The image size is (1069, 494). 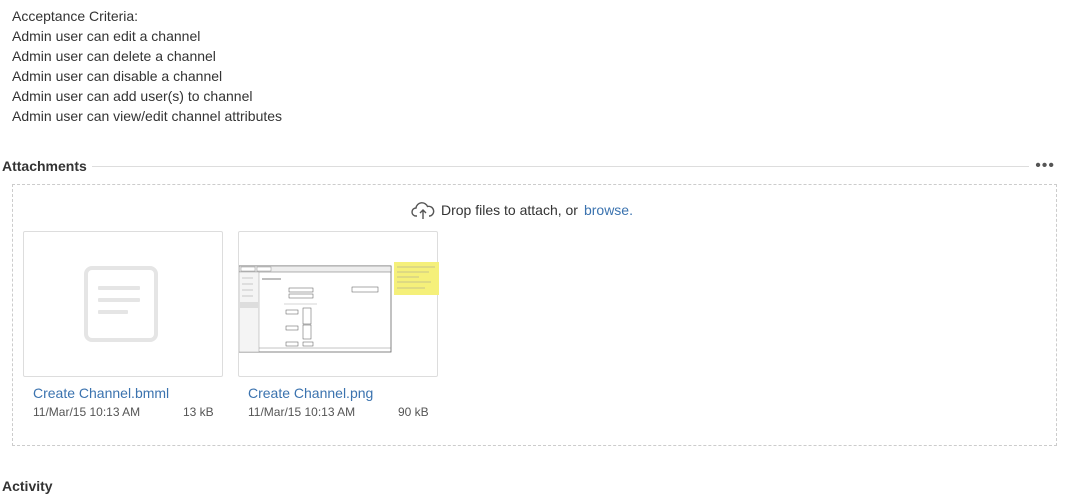 I want to click on browse-link: browse., so click(x=608, y=210).